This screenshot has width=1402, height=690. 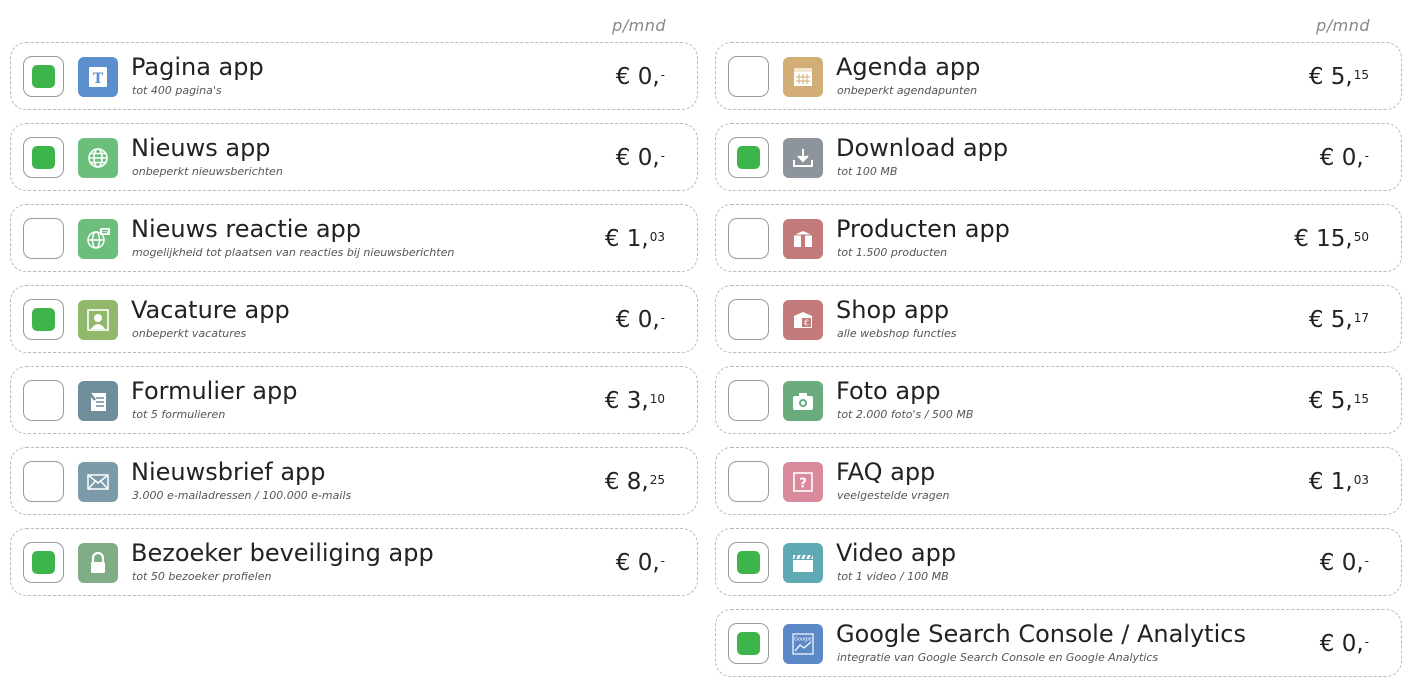 I want to click on shop-bag-icon: €, so click(x=803, y=320).